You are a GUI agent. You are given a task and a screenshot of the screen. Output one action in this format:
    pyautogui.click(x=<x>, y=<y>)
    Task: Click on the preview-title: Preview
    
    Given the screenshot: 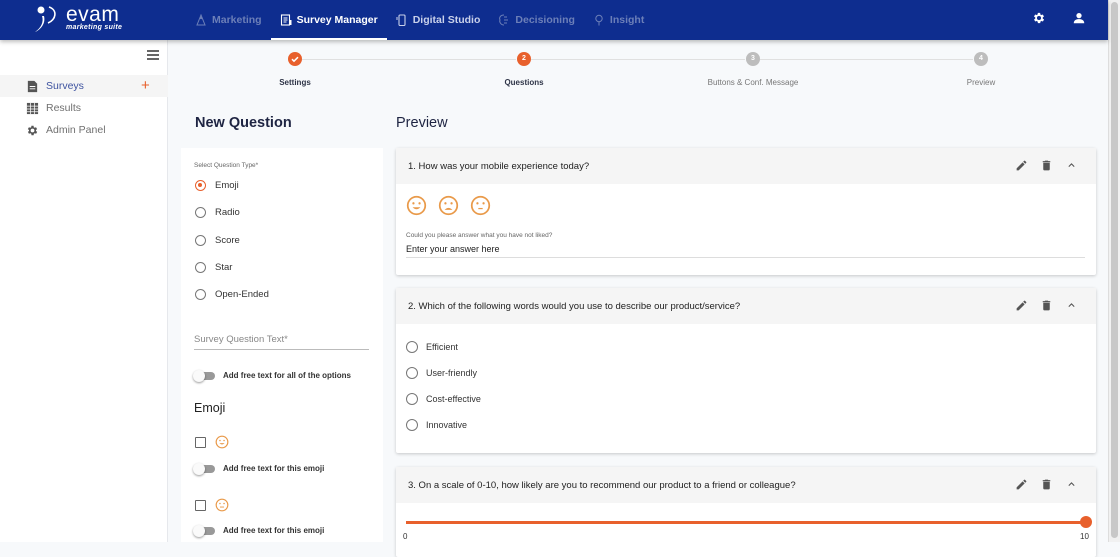 What is the action you would take?
    pyautogui.click(x=422, y=123)
    